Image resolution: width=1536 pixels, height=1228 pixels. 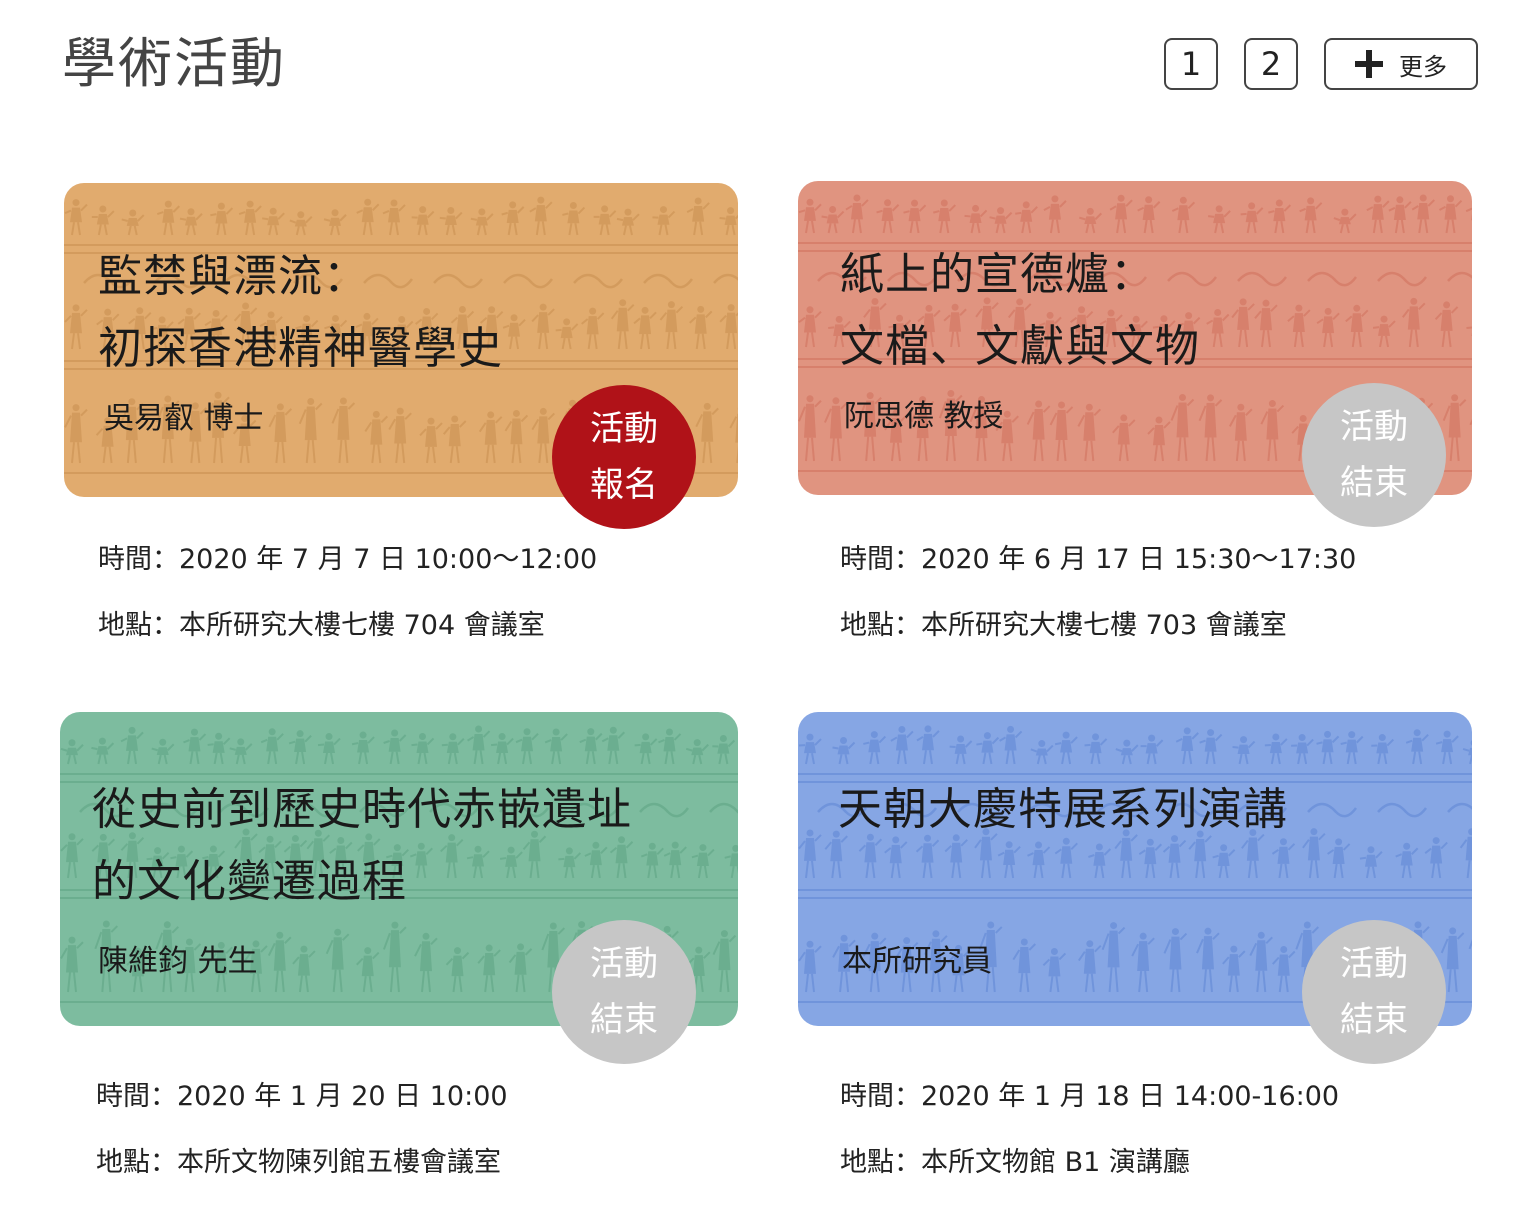 I want to click on more-button: 更多, so click(x=1401, y=64).